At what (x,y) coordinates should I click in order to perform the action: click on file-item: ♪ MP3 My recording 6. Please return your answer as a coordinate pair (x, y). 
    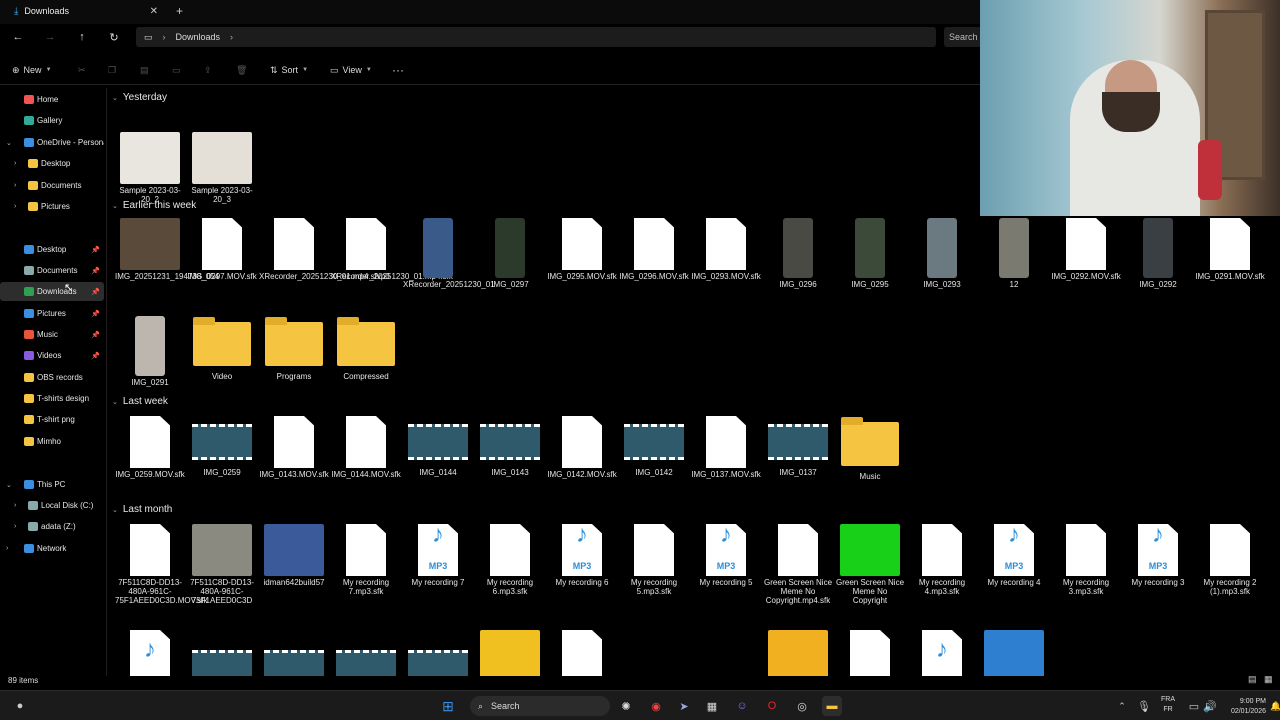
    Looking at the image, I should click on (582, 555).